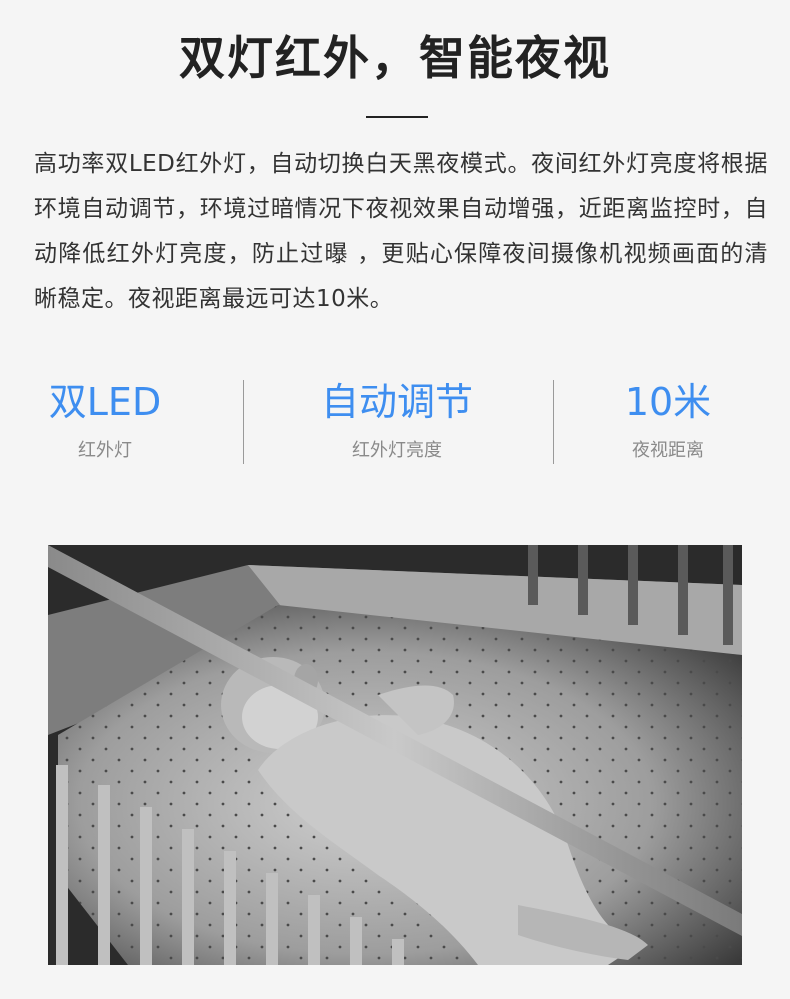 The height and width of the screenshot is (999, 790). I want to click on stat-label: 红外灯, so click(105, 450).